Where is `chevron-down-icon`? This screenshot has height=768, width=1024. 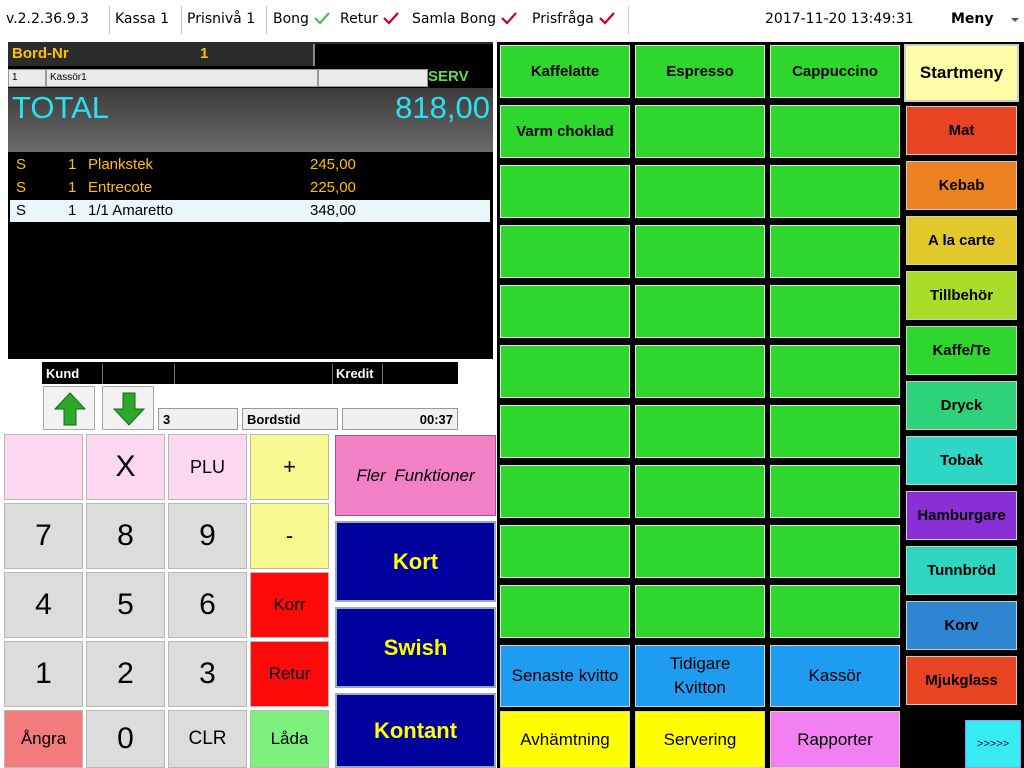
chevron-down-icon is located at coordinates (1015, 20).